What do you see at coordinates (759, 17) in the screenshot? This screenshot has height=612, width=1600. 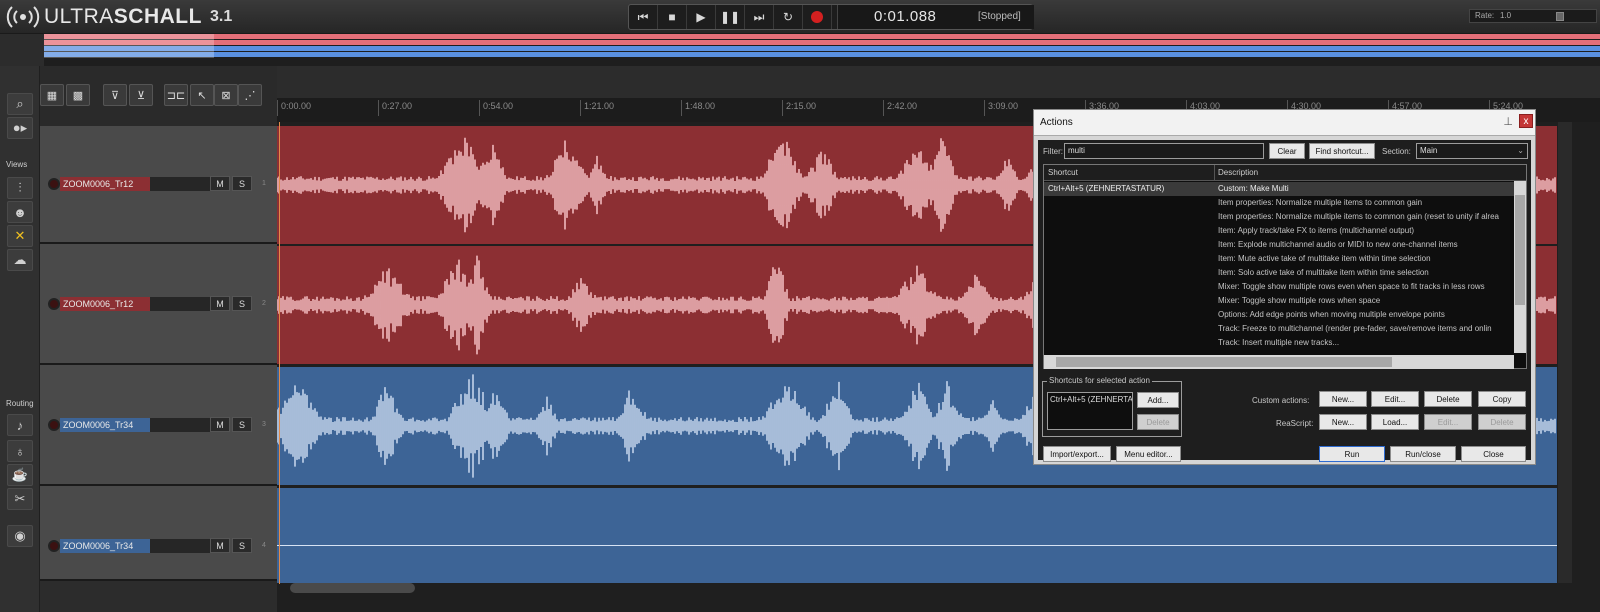 I see `skip-forward-icon: ⏭` at bounding box center [759, 17].